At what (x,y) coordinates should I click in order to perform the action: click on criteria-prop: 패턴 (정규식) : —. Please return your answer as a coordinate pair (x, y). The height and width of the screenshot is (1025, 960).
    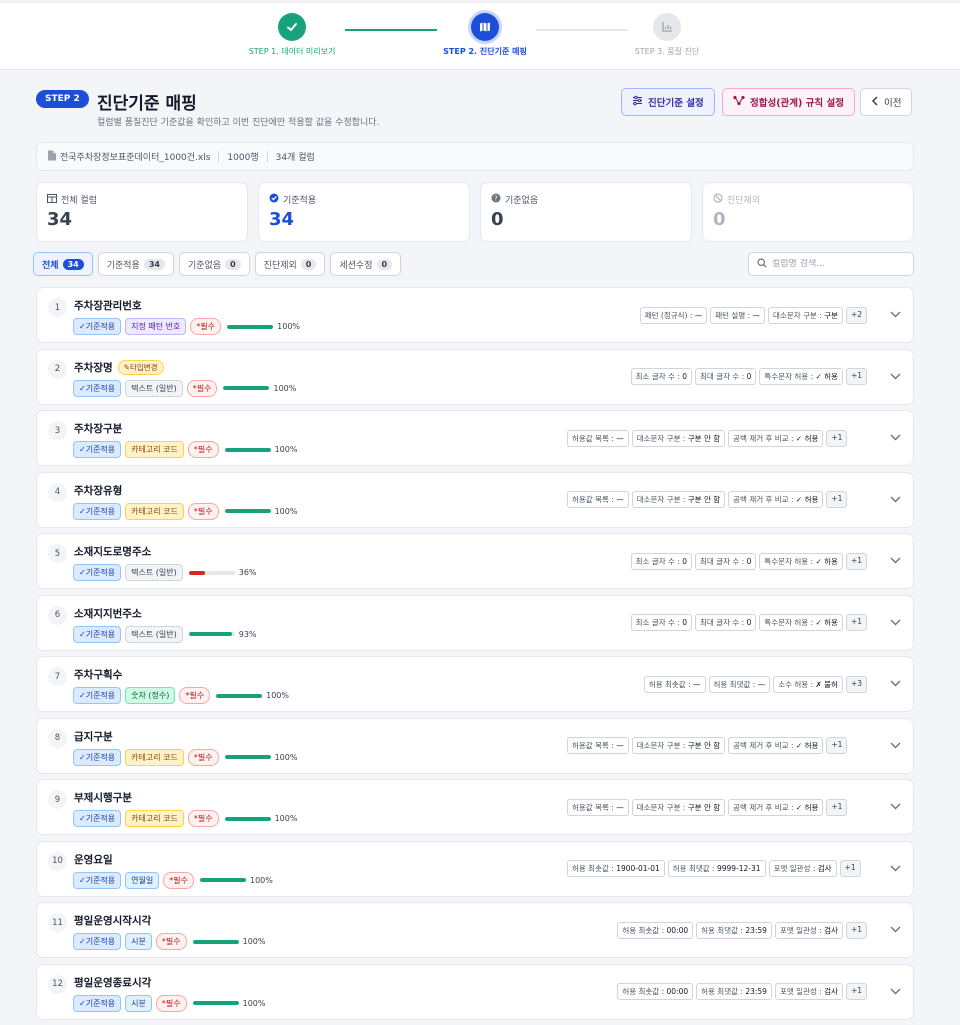
    Looking at the image, I should click on (673, 315).